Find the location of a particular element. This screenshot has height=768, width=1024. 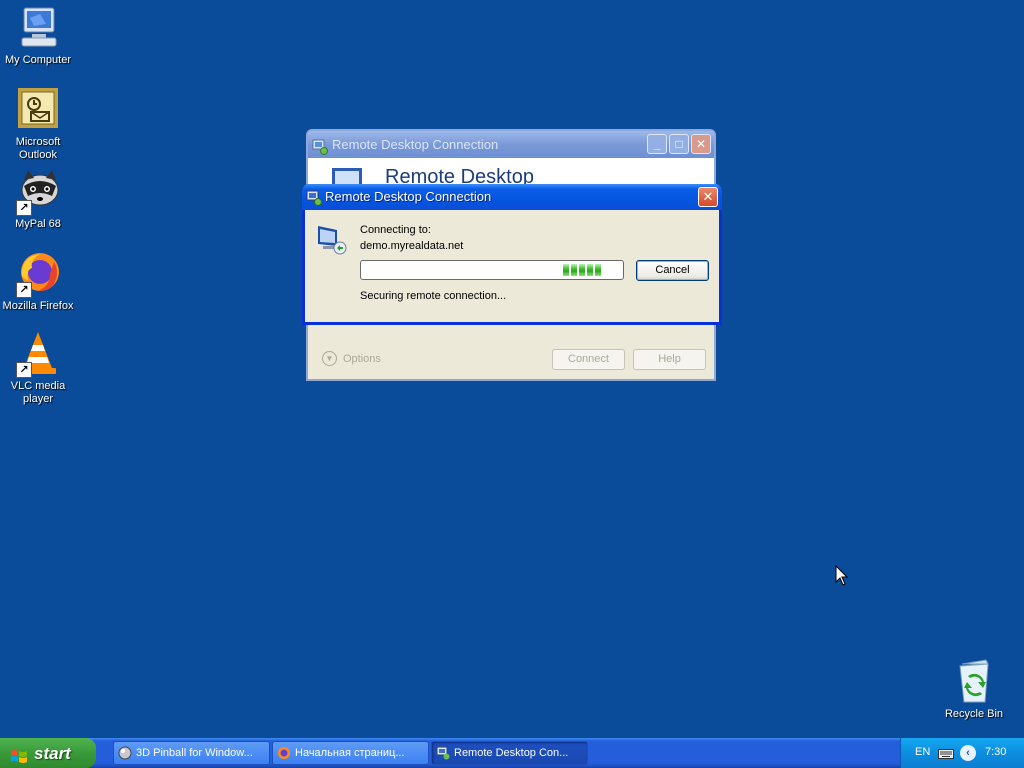

firefox-icon is located at coordinates (284, 755).